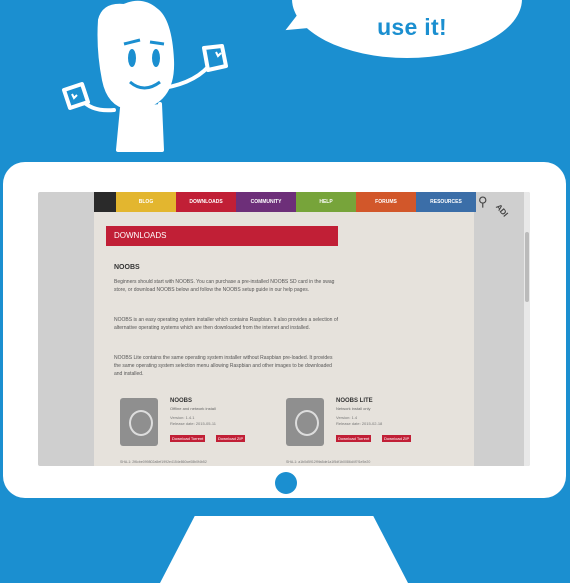 Image resolution: width=570 pixels, height=583 pixels. Describe the element at coordinates (145, 76) in the screenshot. I see `cartoon-character-illustration` at that location.